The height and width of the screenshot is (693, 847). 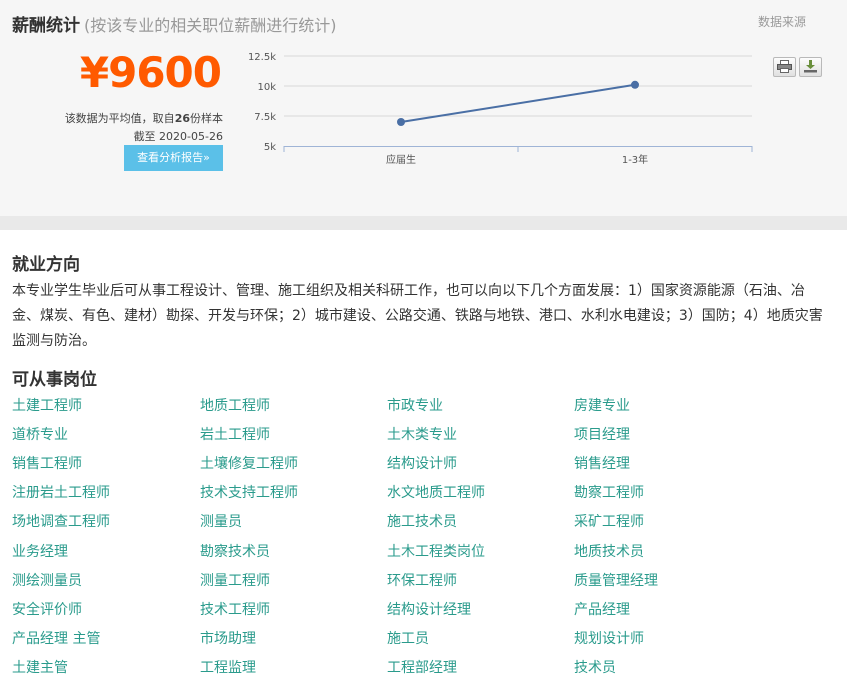 What do you see at coordinates (182, 118) in the screenshot?
I see `sample-count: 26` at bounding box center [182, 118].